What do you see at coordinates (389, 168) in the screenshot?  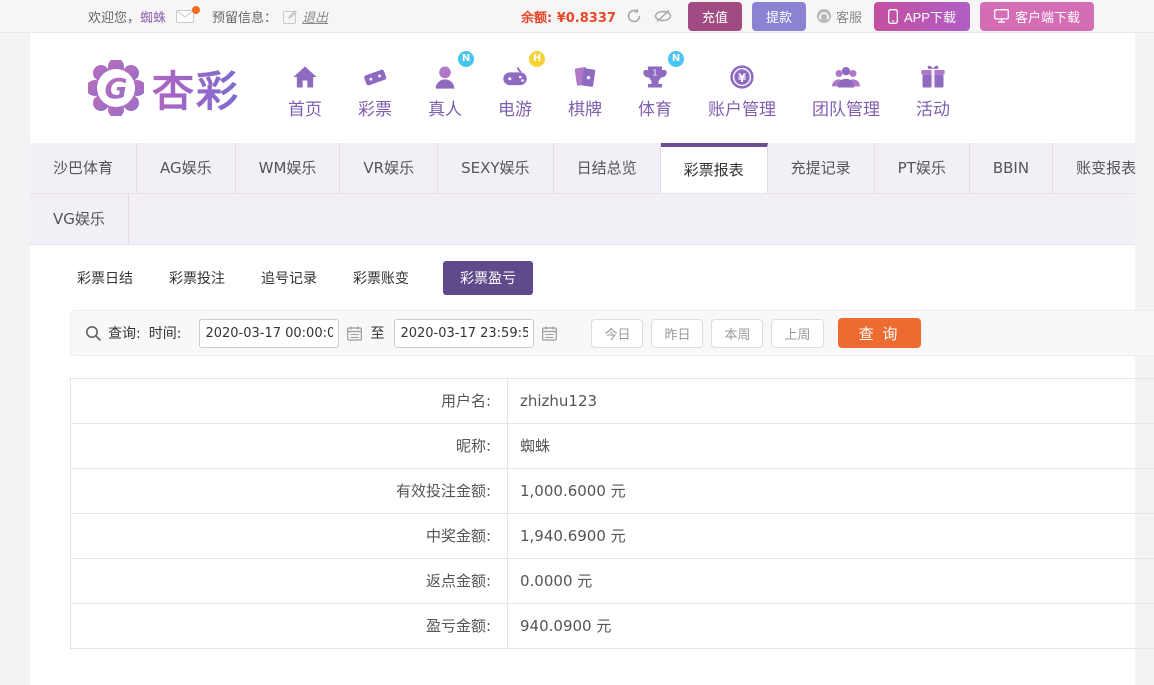 I see `tab-vr: VR娱乐` at bounding box center [389, 168].